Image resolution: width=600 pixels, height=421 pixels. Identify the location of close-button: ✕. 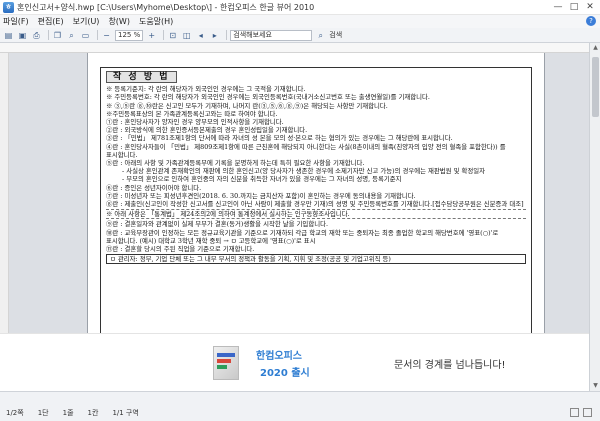
(590, 7).